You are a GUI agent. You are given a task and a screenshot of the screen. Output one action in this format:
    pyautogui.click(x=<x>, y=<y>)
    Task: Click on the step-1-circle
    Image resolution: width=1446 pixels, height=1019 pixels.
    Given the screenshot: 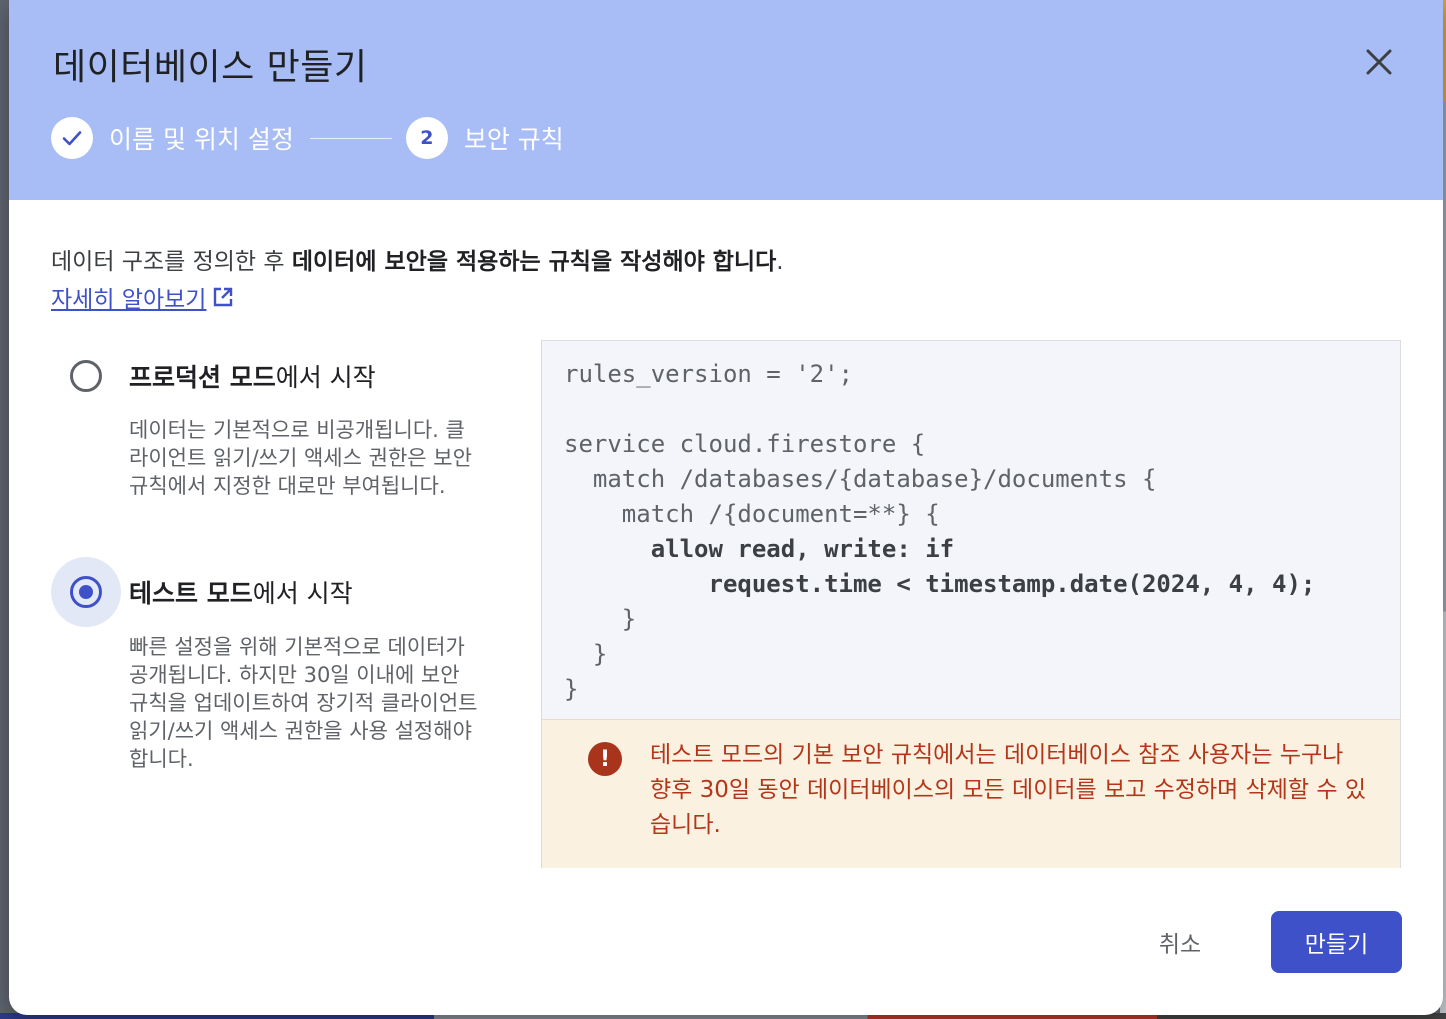 What is the action you would take?
    pyautogui.click(x=72, y=138)
    